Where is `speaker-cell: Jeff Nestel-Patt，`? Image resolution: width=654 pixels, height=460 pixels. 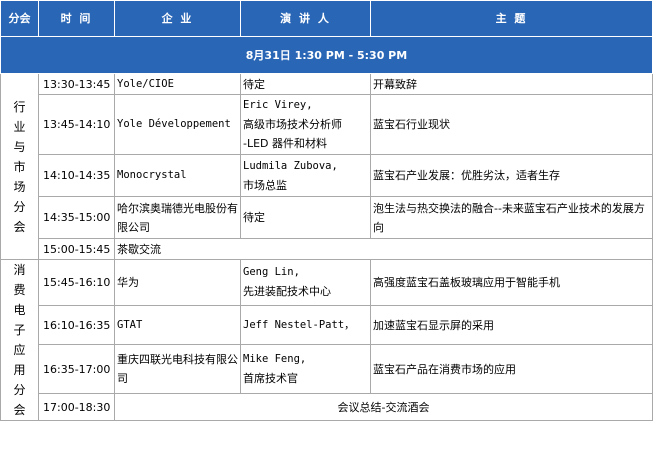 speaker-cell: Jeff Nestel-Patt， is located at coordinates (305, 325).